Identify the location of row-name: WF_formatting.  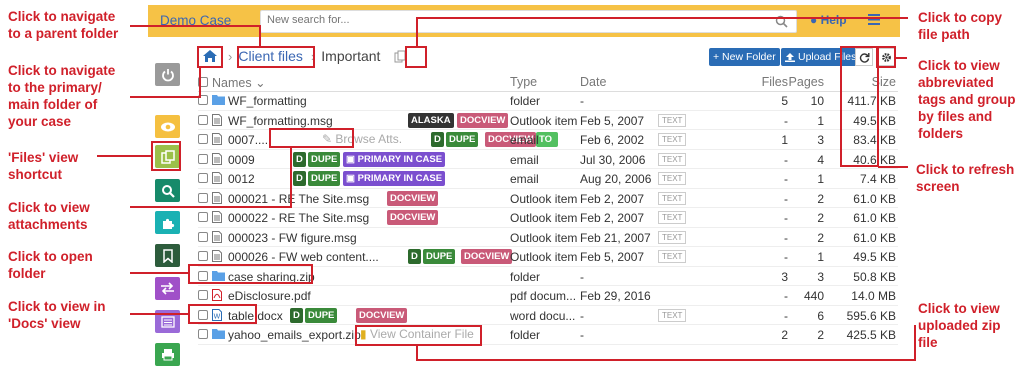
(267, 101).